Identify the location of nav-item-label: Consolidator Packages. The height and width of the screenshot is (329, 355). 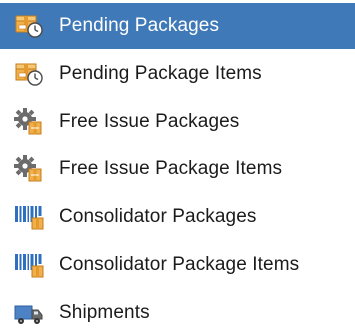
(158, 216).